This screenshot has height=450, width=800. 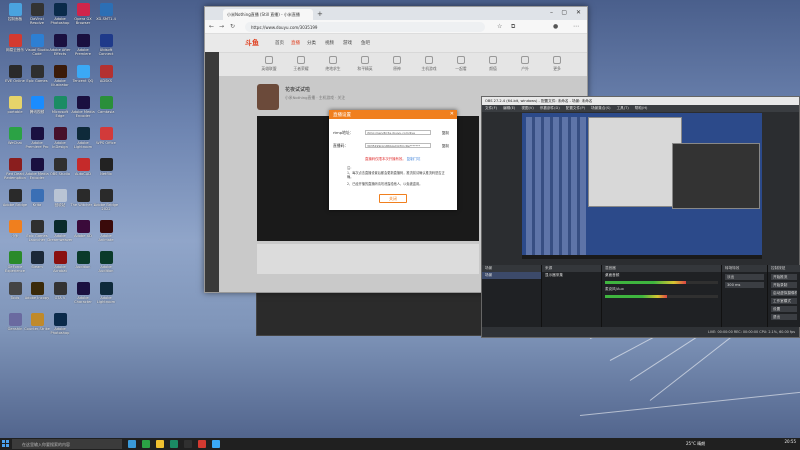 I want to click on category-item: 一起看, so click(x=461, y=64).